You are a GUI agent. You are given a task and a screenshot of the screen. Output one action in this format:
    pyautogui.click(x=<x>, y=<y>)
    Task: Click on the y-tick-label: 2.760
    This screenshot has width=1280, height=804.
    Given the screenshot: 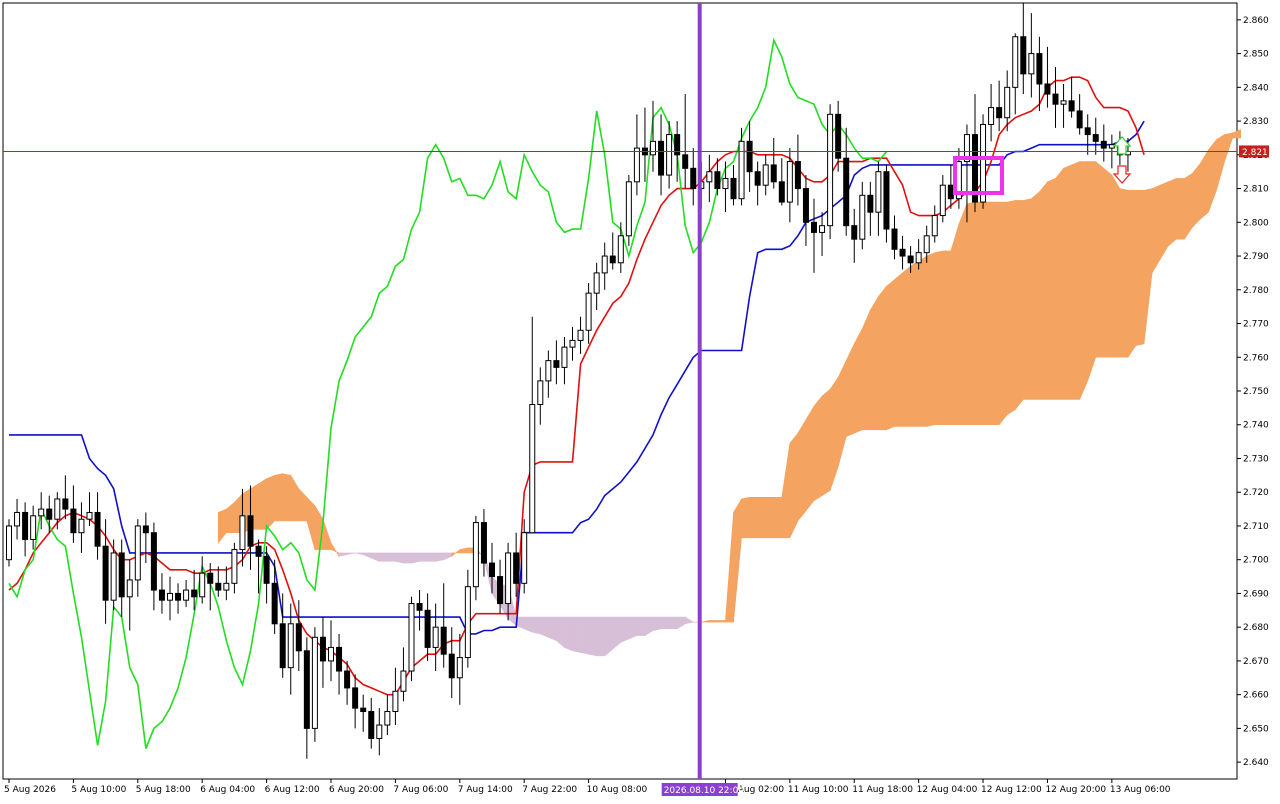 What is the action you would take?
    pyautogui.click(x=1256, y=358)
    